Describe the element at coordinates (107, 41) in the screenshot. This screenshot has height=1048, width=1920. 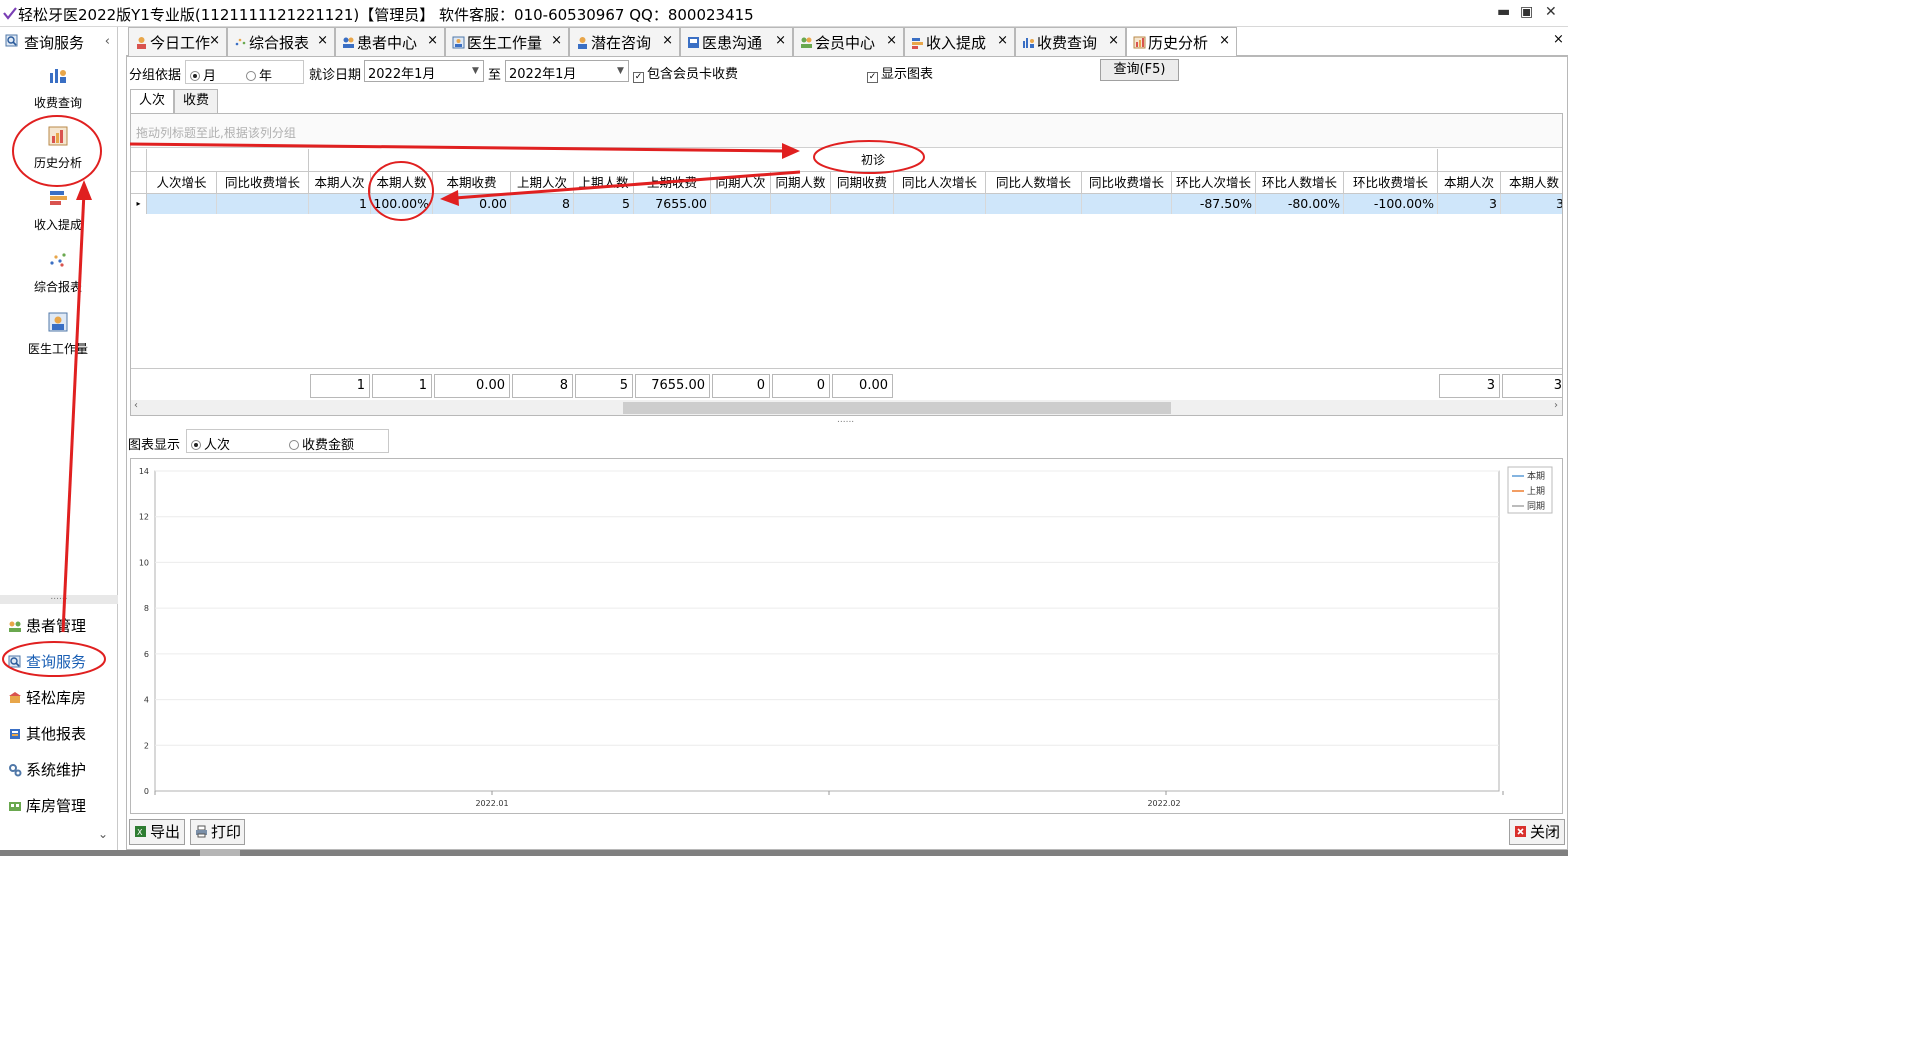
I see `sidebar-collapse-button: ‹` at that location.